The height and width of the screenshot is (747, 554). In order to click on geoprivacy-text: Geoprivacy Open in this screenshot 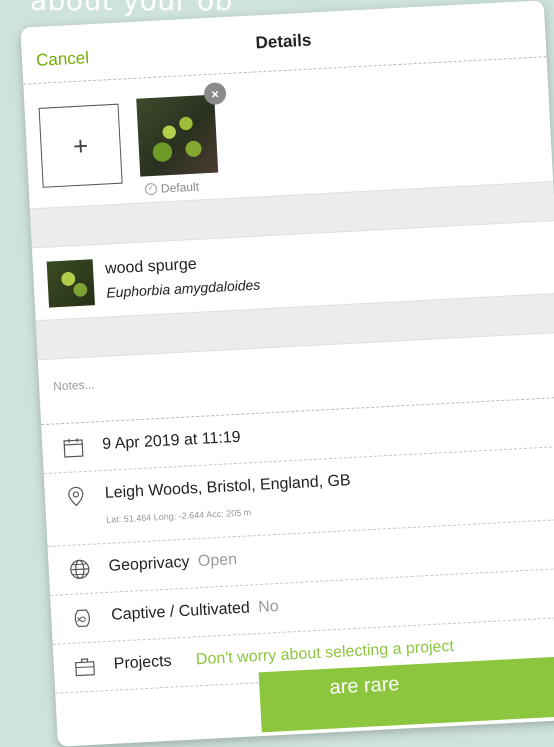, I will do `click(172, 563)`.